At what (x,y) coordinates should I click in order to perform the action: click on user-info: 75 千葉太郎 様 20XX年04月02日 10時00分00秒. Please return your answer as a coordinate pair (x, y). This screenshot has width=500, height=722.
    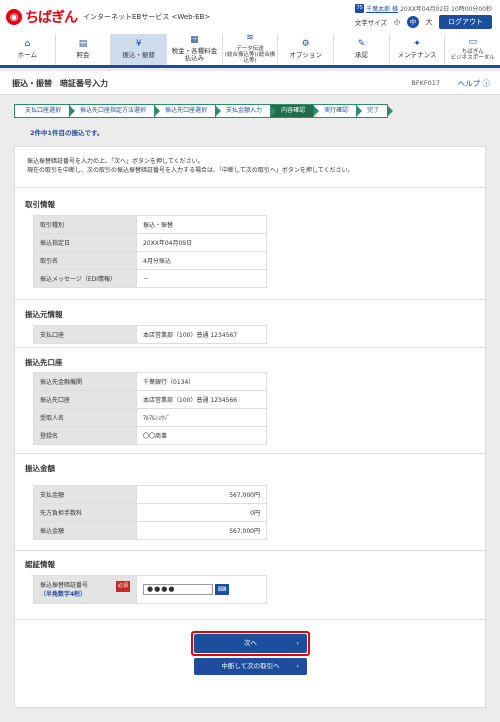
    Looking at the image, I should click on (423, 8).